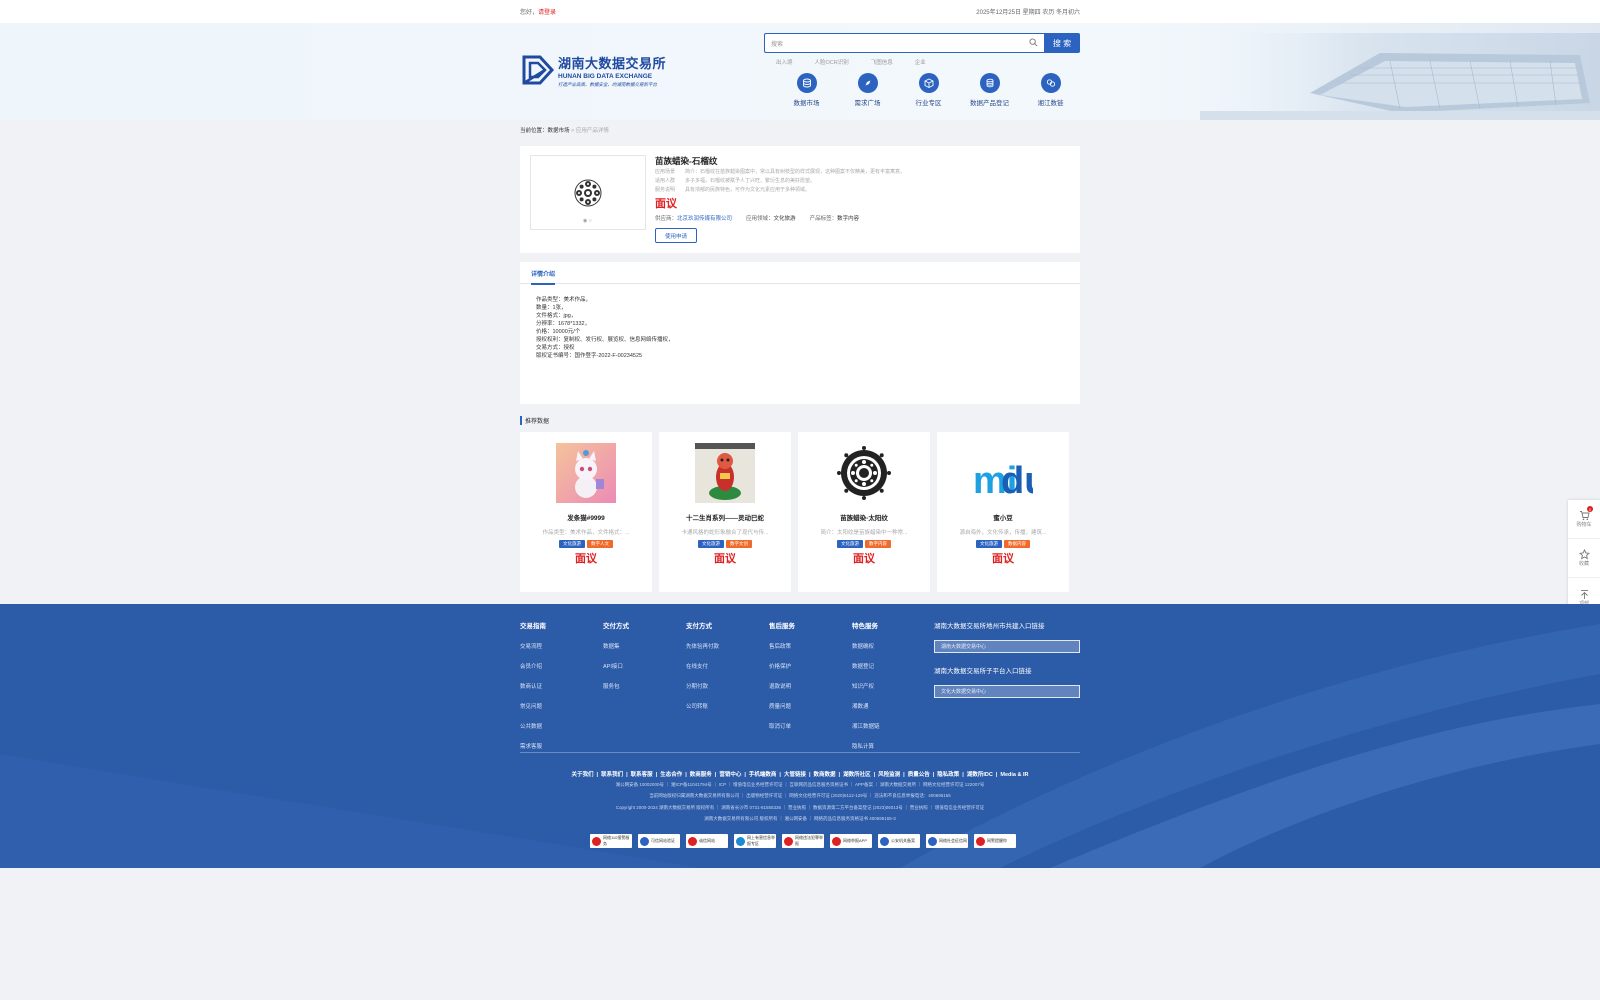 This screenshot has height=1000, width=1600. What do you see at coordinates (701, 775) in the screenshot?
I see `footer-nav-link: 数商服务` at bounding box center [701, 775].